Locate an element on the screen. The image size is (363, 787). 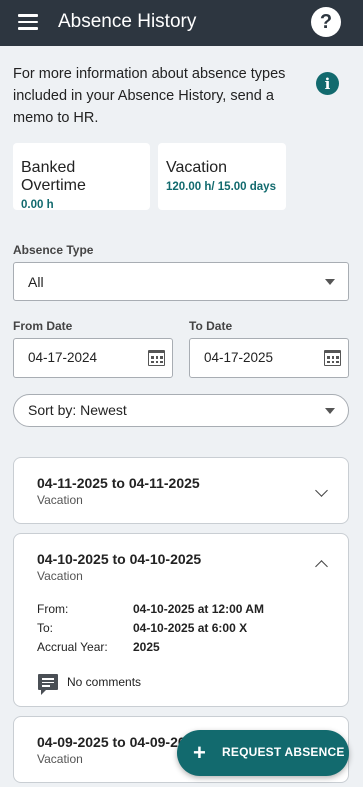
to-date-label: To Date is located at coordinates (211, 326).